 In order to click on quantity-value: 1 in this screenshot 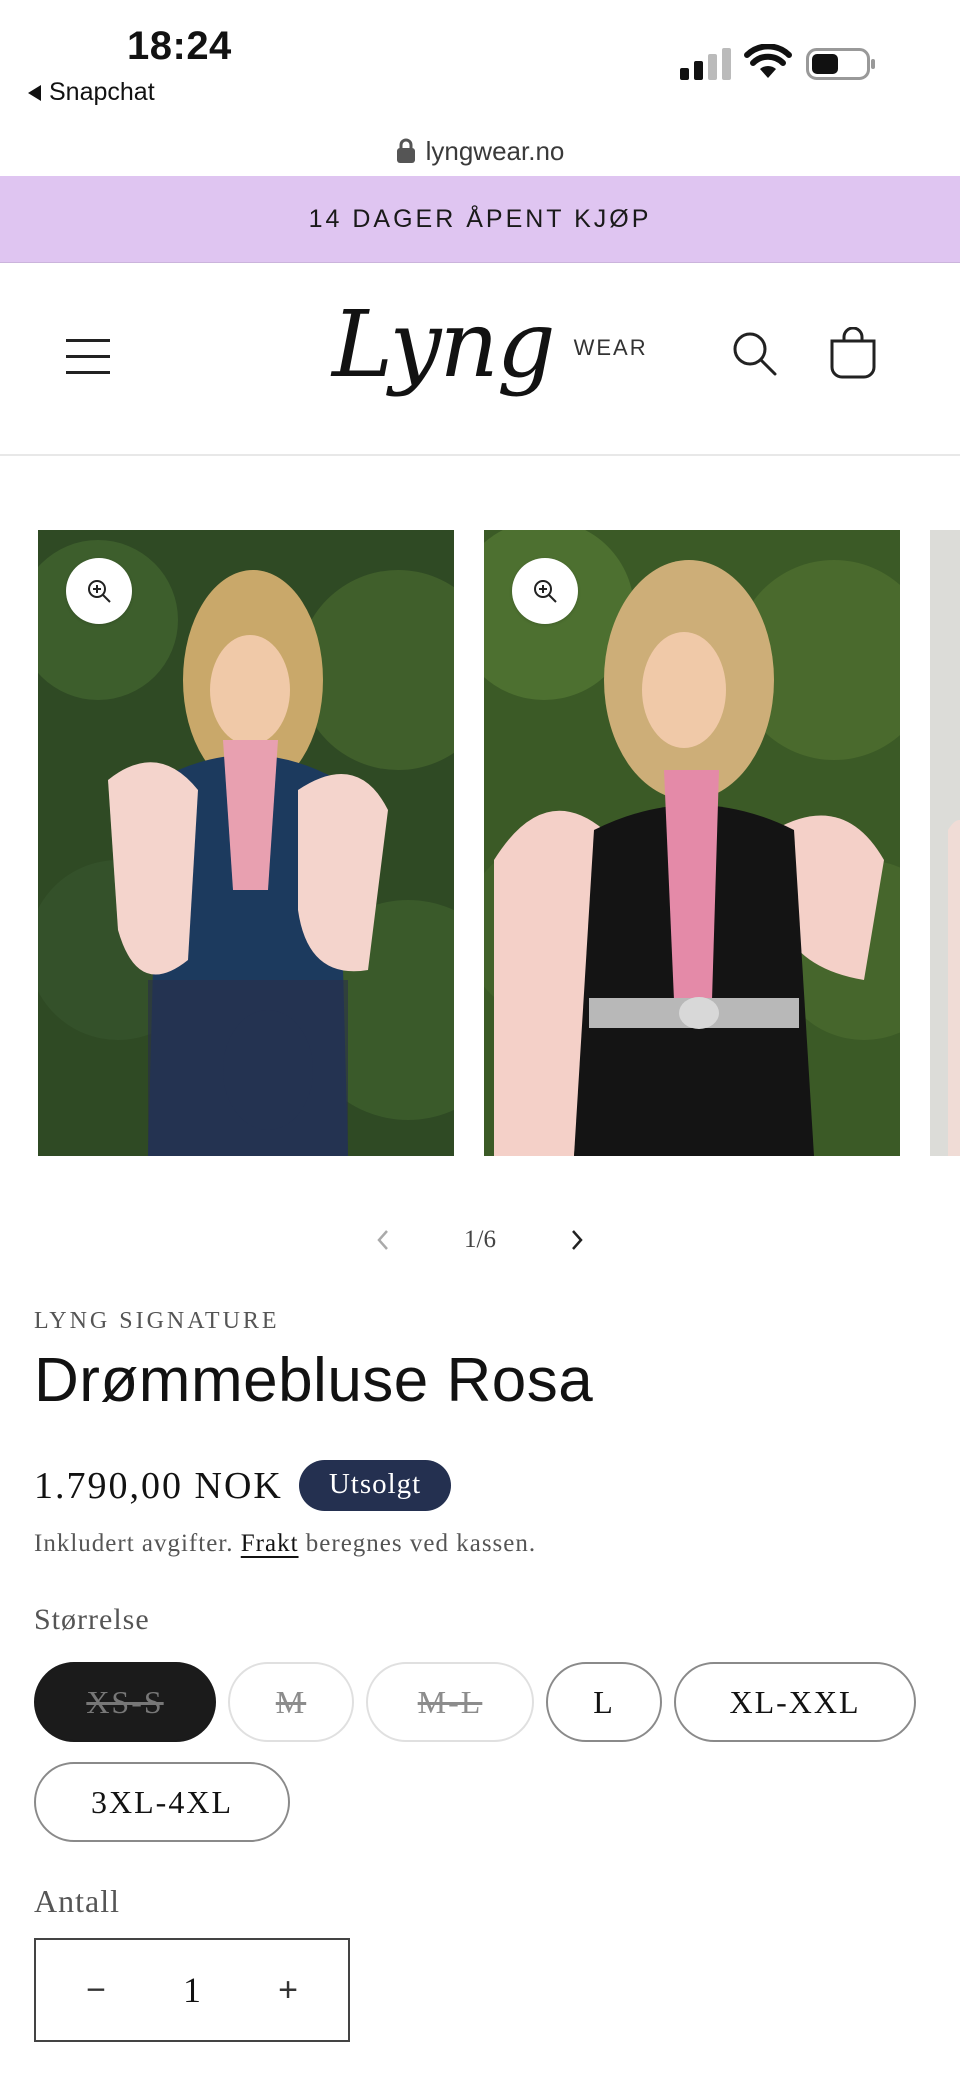, I will do `click(192, 1990)`.